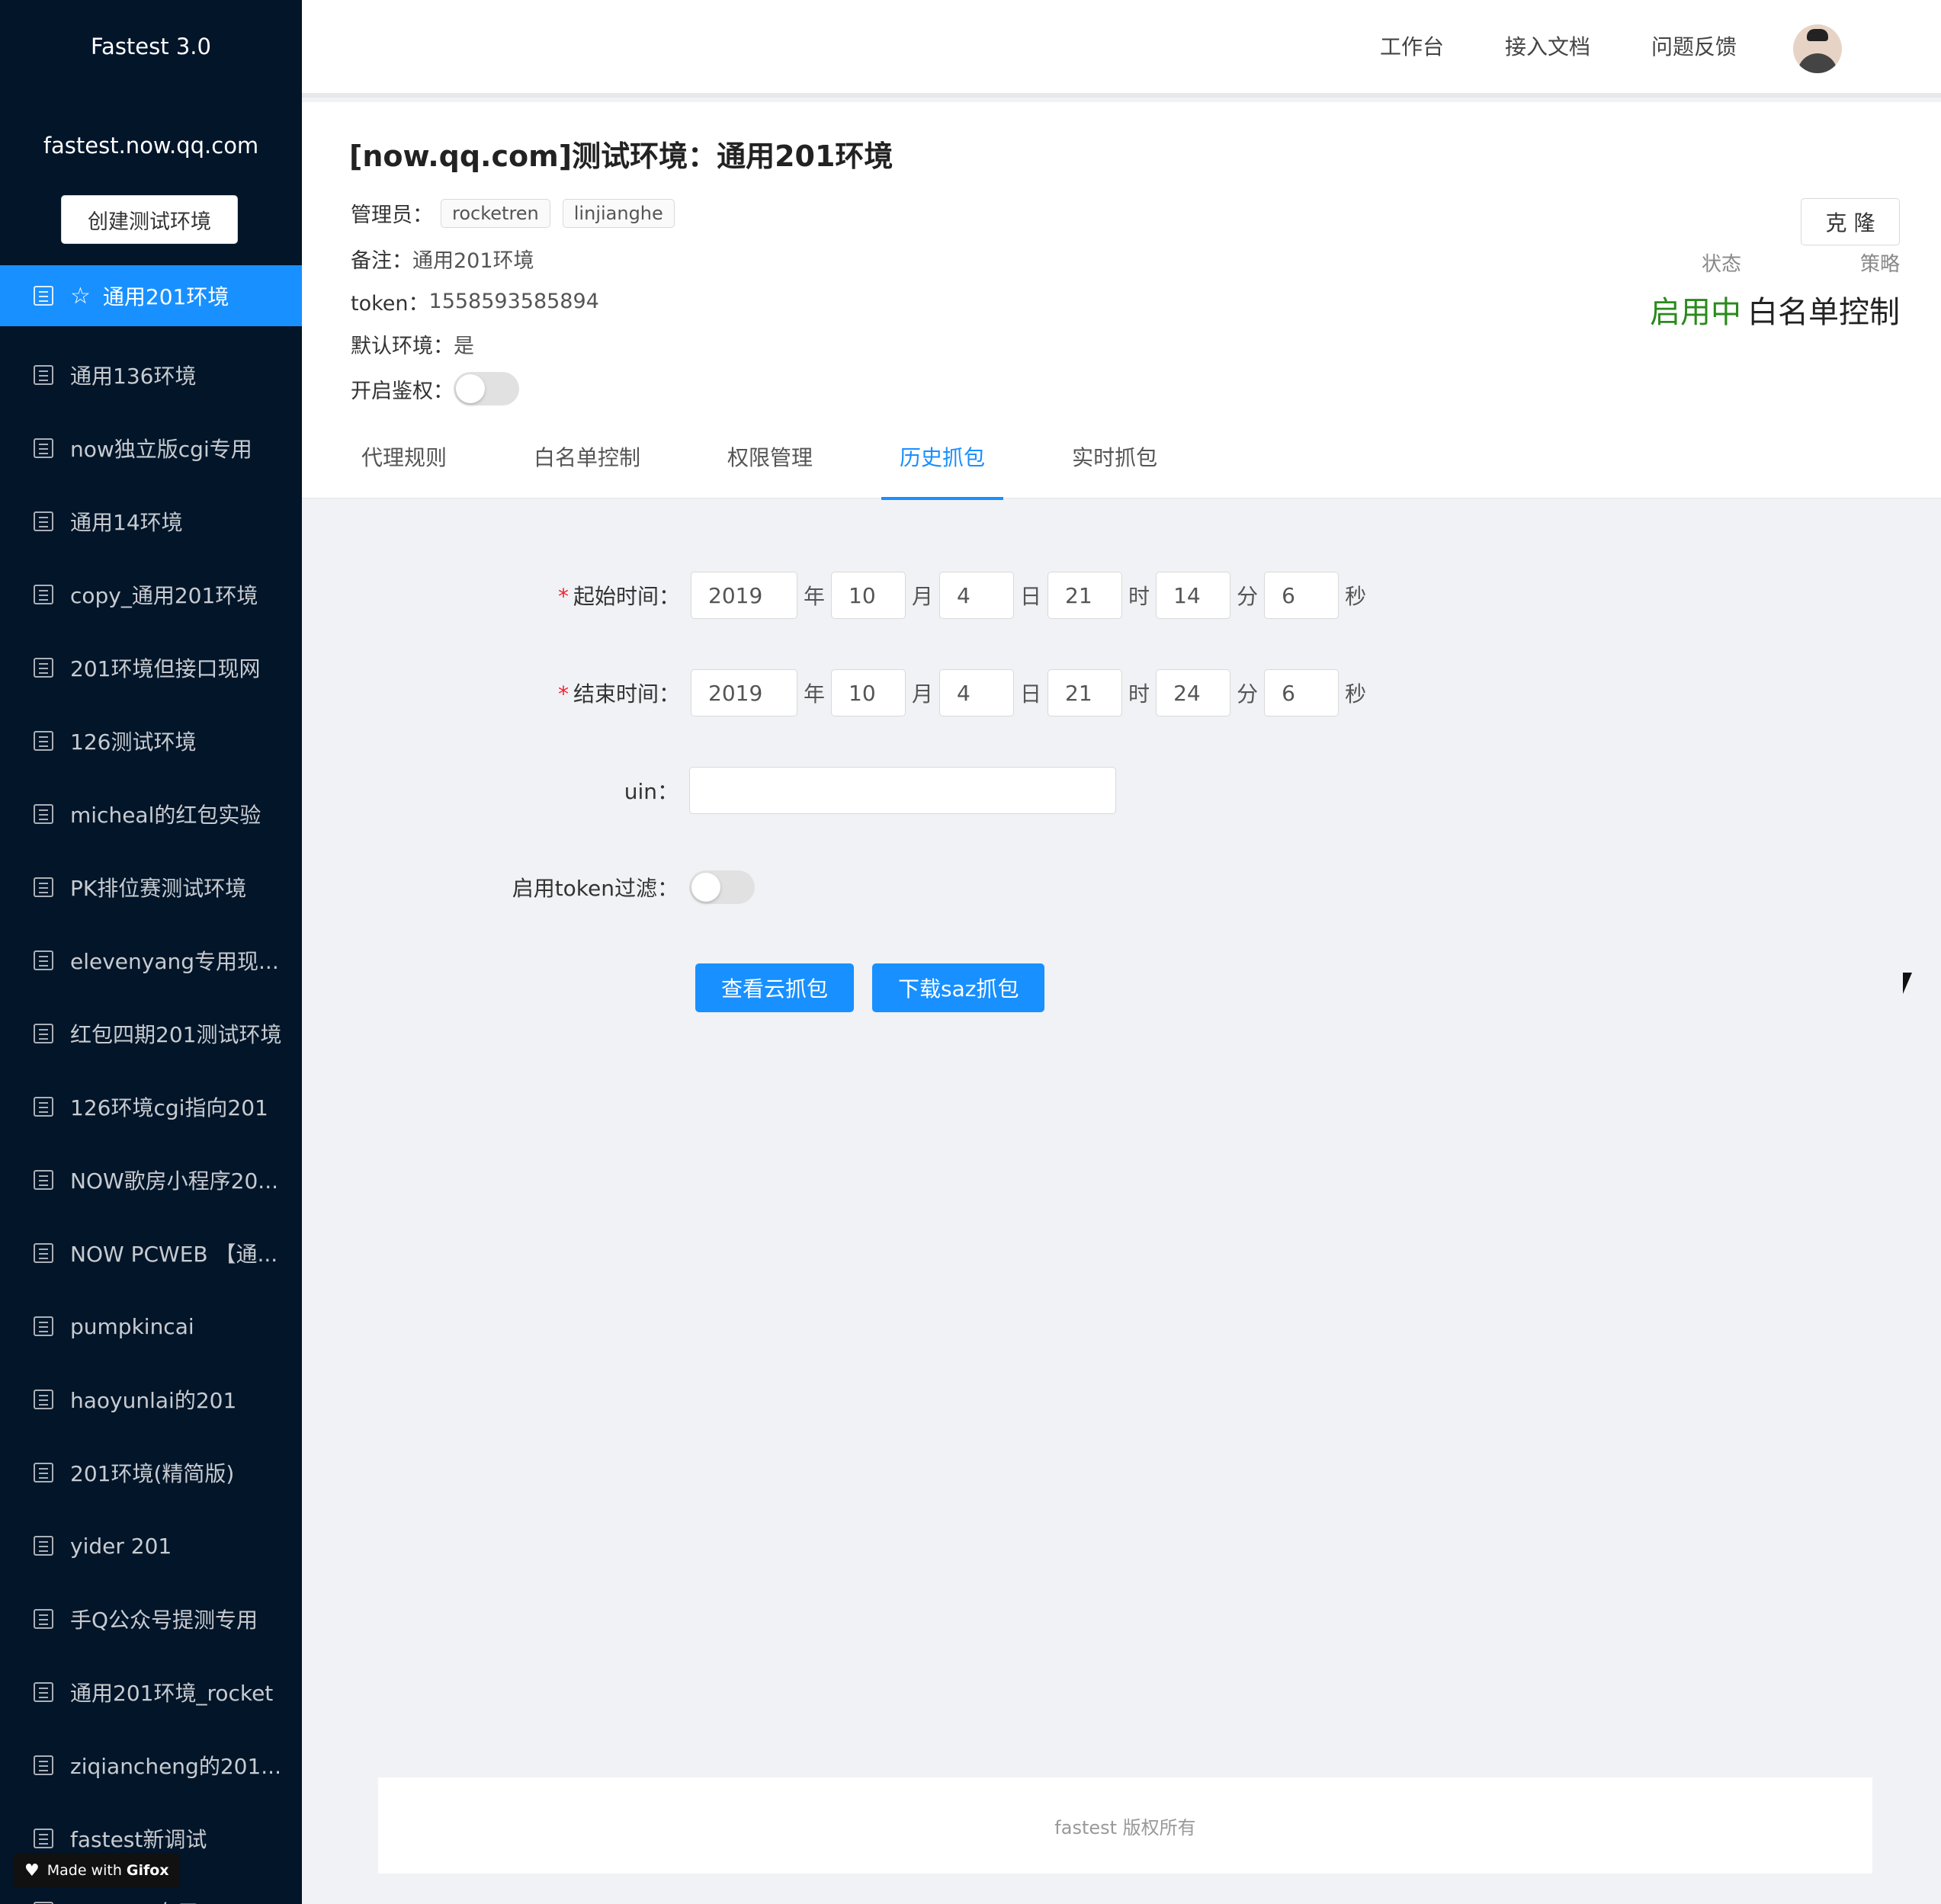 This screenshot has width=1941, height=1904. I want to click on top-header: 工作台 接入文档 问题反馈, so click(1121, 49).